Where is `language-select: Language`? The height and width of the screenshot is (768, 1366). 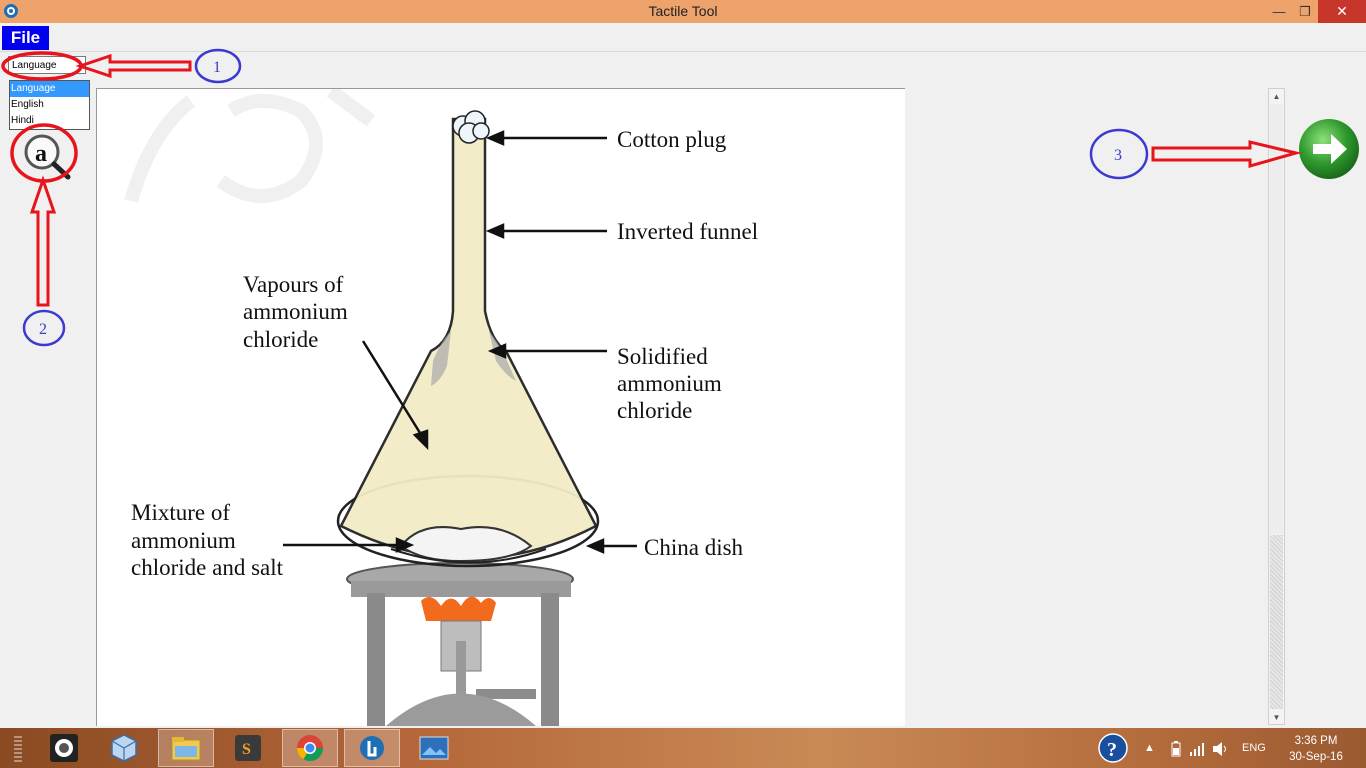 language-select: Language is located at coordinates (47, 65).